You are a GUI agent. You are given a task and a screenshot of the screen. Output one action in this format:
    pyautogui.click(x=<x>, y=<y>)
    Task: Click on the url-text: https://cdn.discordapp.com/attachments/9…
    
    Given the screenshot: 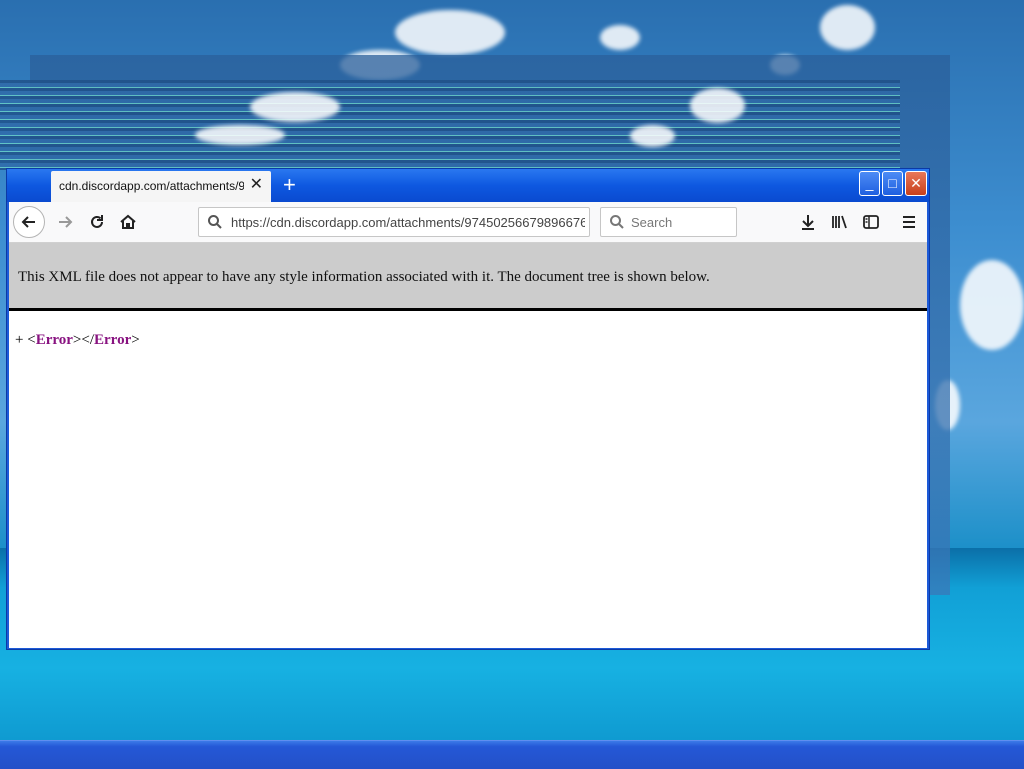 What is the action you would take?
    pyautogui.click(x=408, y=222)
    